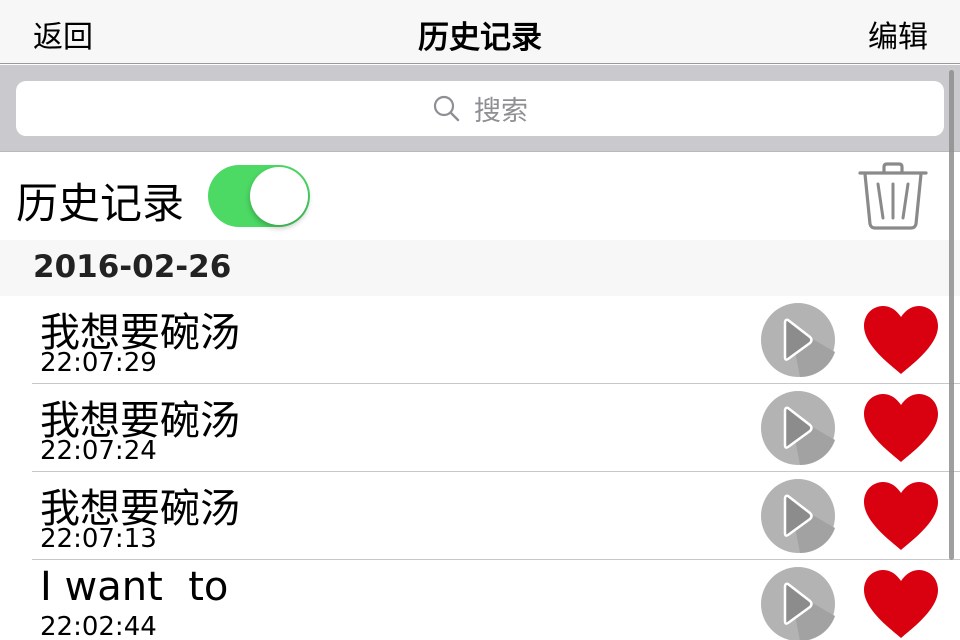 Image resolution: width=960 pixels, height=640 pixels. Describe the element at coordinates (496, 428) in the screenshot. I see `list-item: 我想要碗汤 22:07:24` at that location.